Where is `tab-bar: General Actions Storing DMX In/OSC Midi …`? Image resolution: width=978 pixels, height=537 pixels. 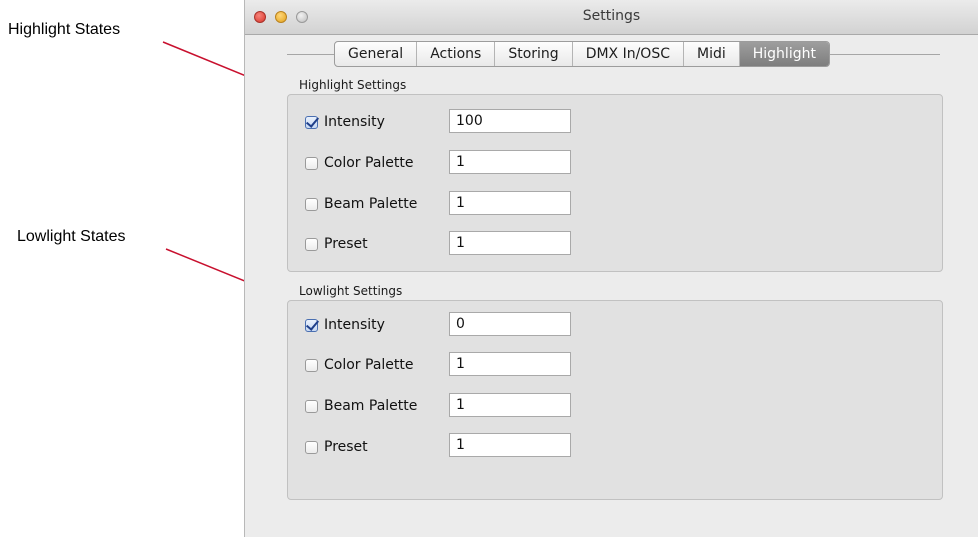 tab-bar: General Actions Storing DMX In/OSC Midi … is located at coordinates (582, 54).